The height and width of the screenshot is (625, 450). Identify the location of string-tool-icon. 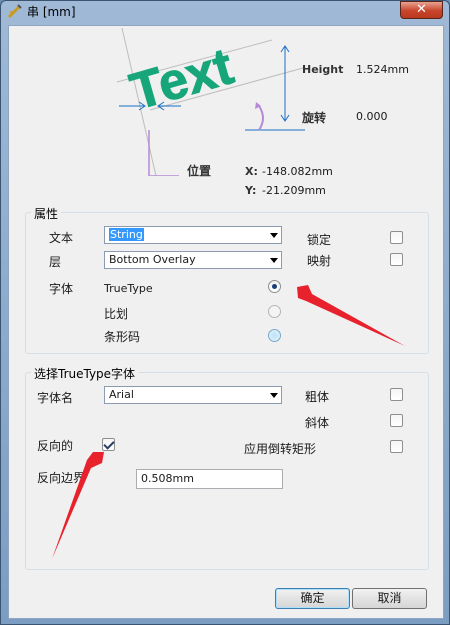
(14, 11).